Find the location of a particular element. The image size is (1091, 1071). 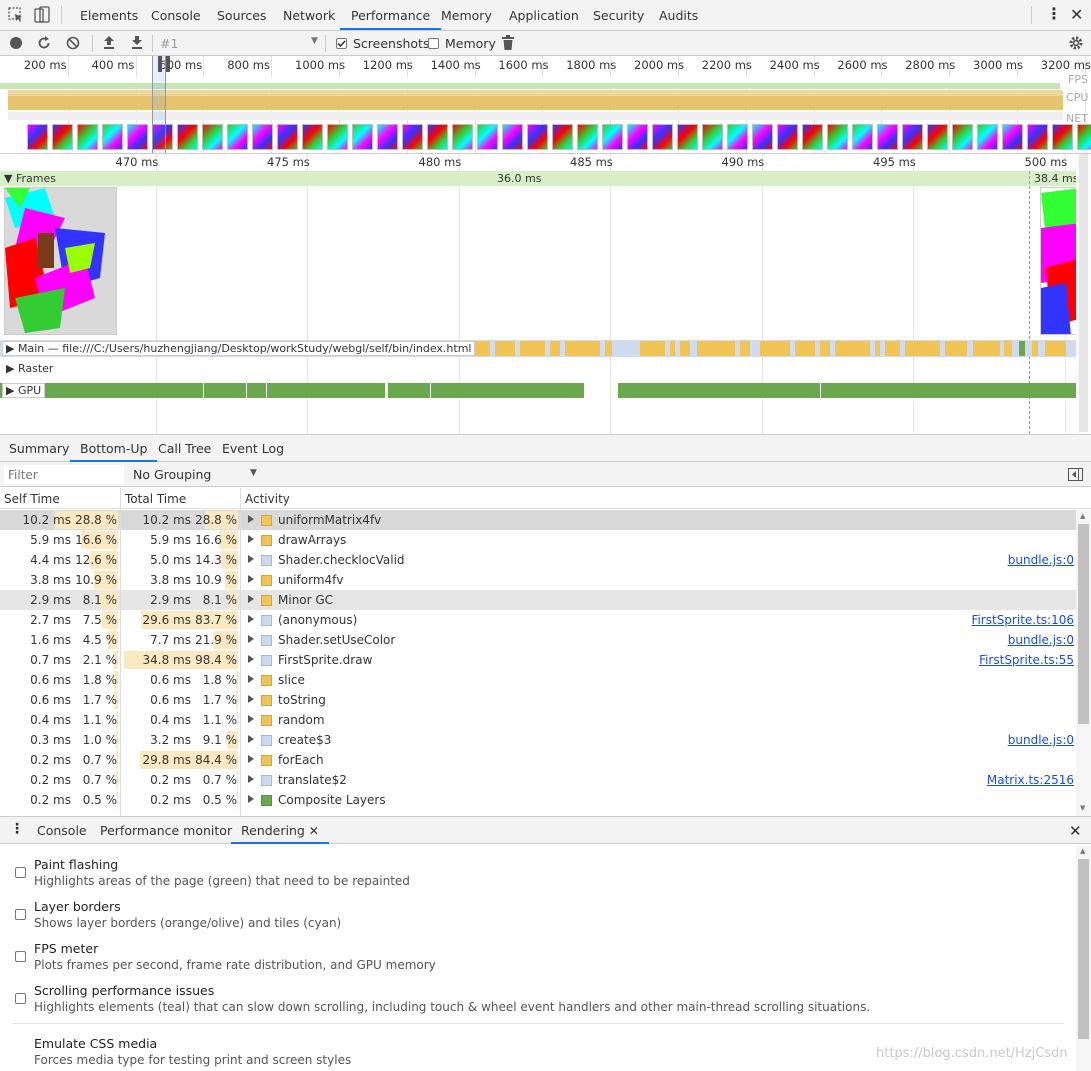

tab-network: Network is located at coordinates (309, 15).